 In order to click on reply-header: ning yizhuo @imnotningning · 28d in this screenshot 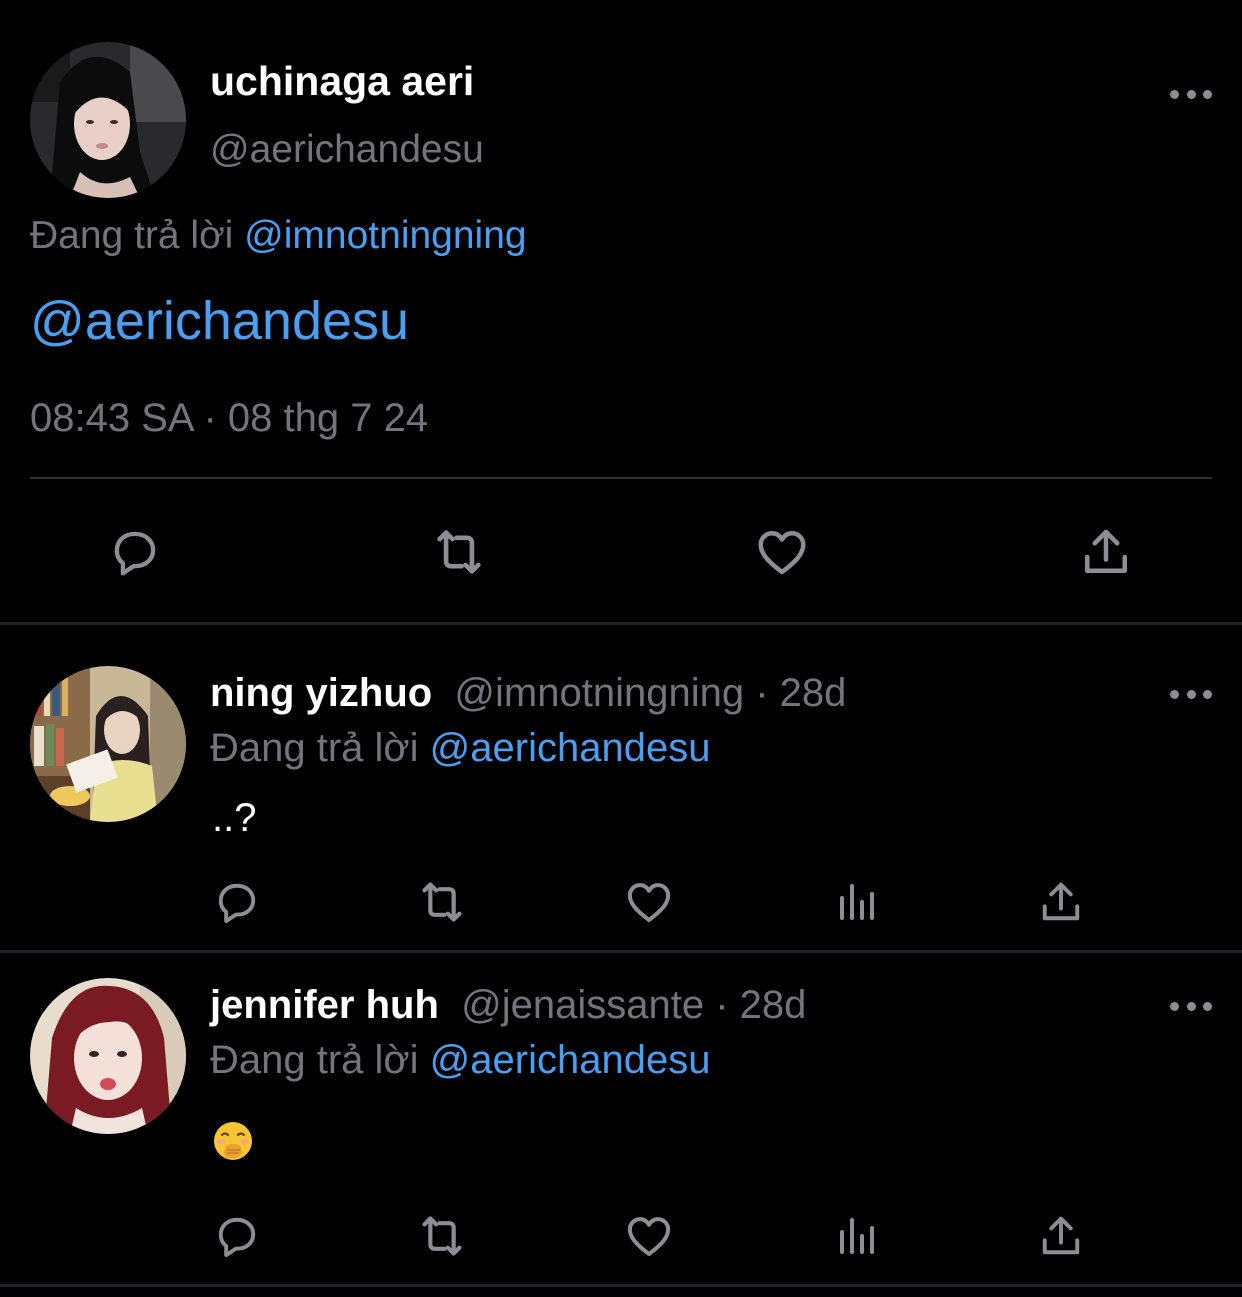, I will do `click(528, 693)`.